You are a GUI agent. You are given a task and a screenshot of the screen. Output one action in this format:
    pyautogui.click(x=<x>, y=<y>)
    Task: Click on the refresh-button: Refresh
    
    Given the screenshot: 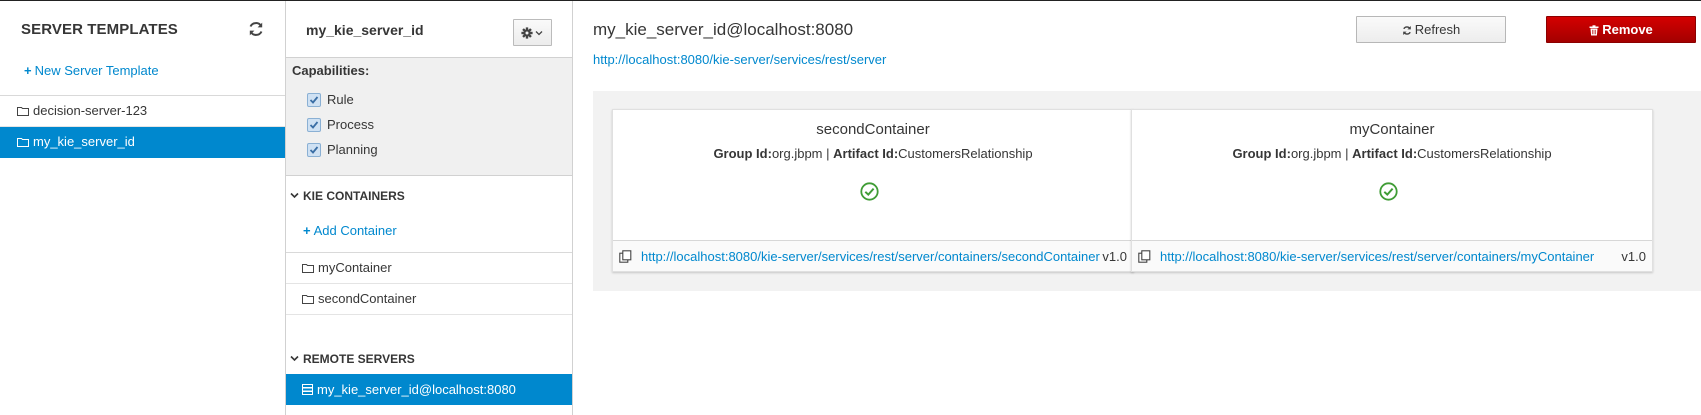 What is the action you would take?
    pyautogui.click(x=1431, y=29)
    